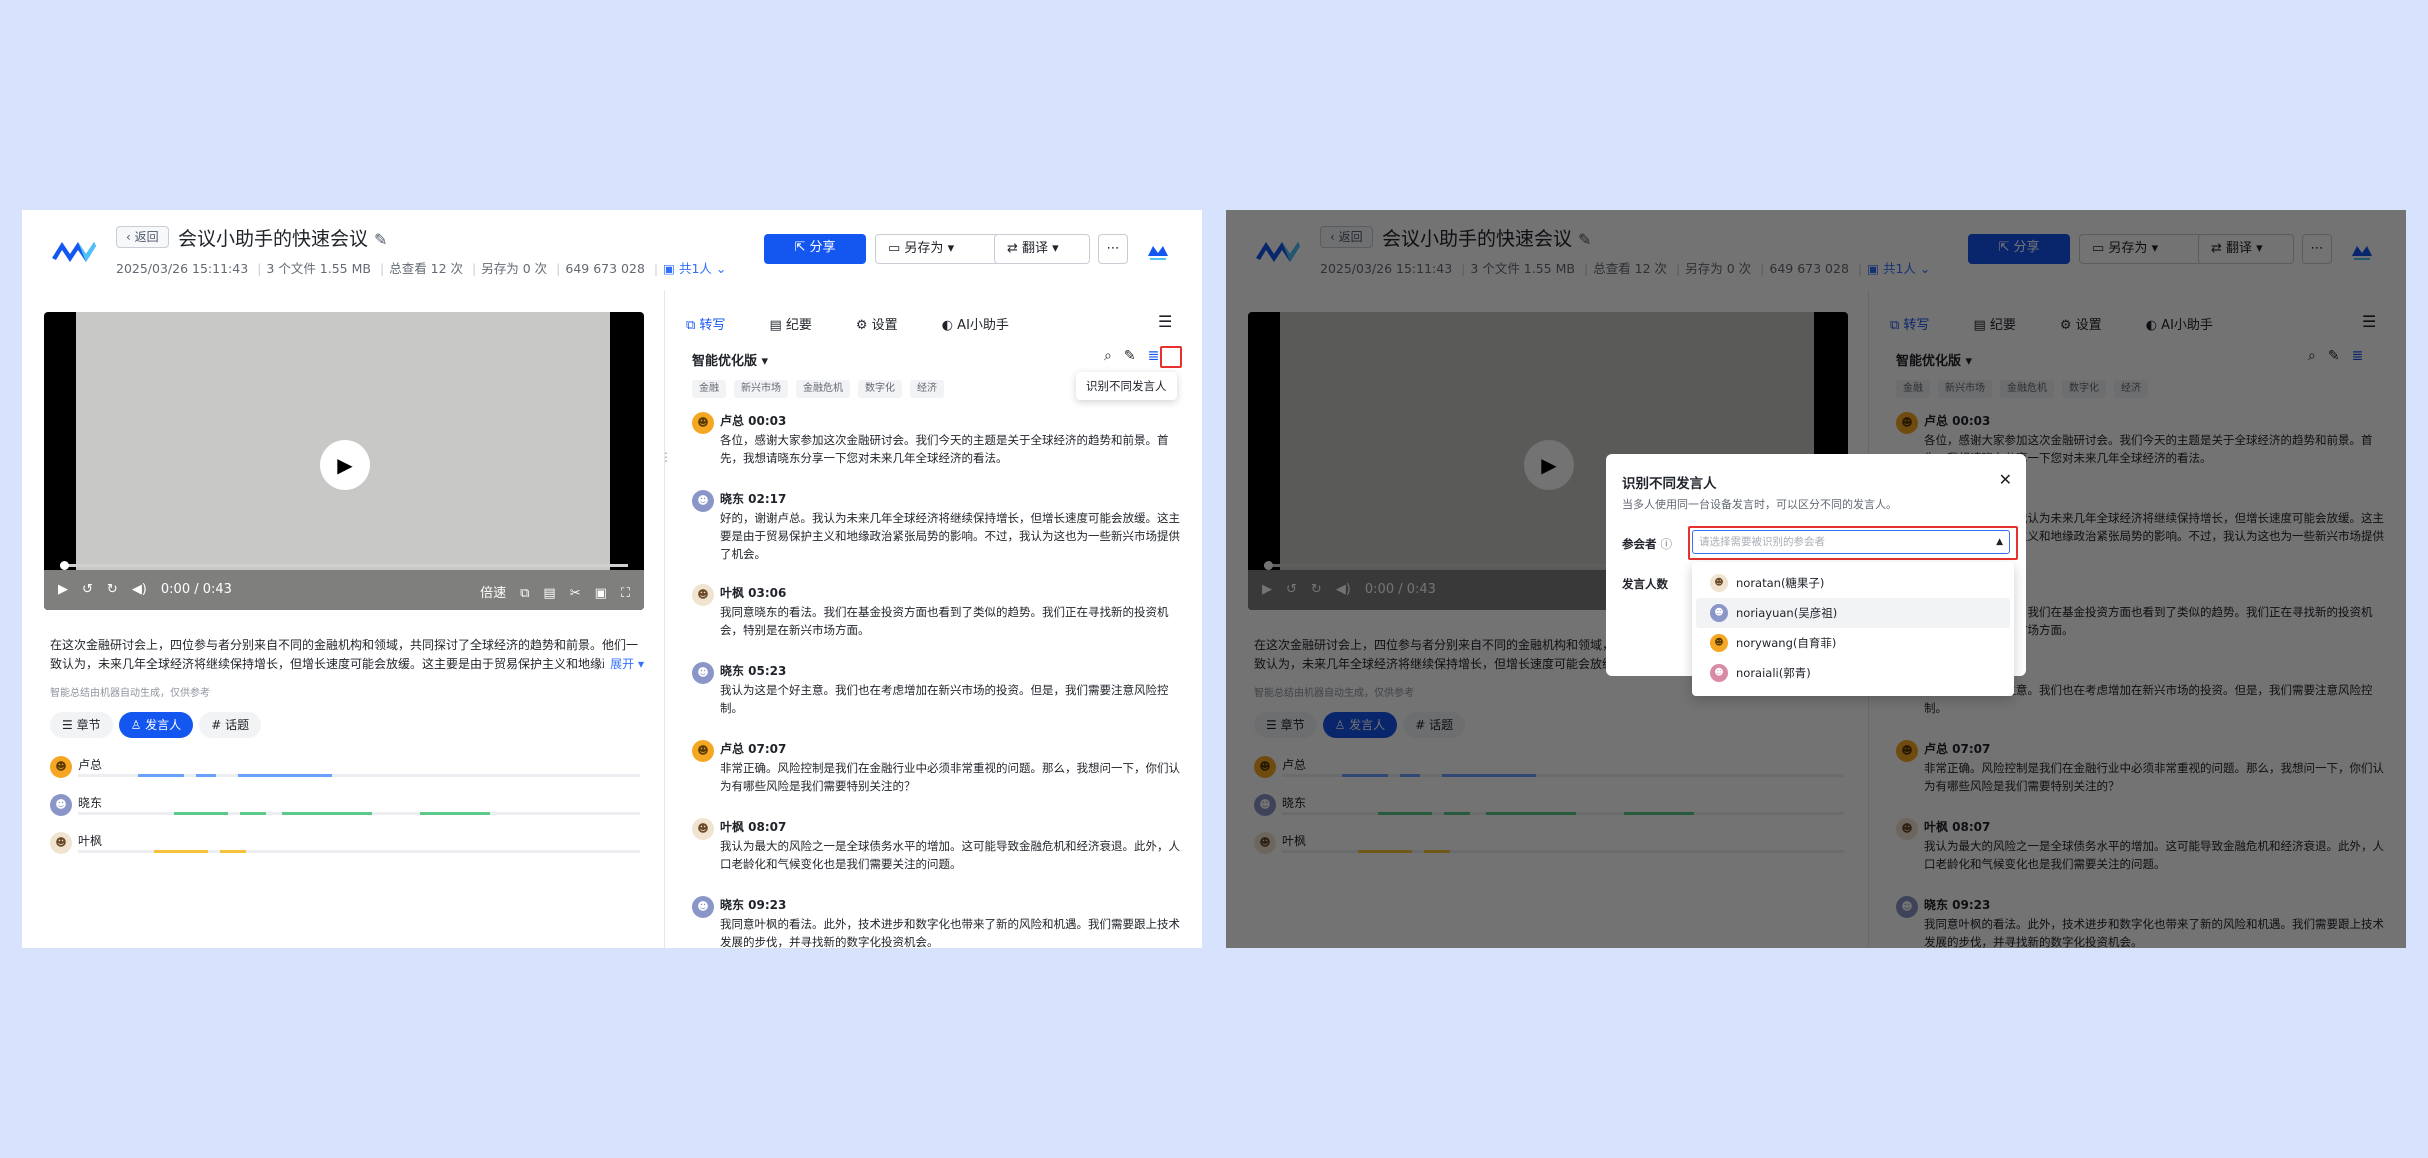 The width and height of the screenshot is (2428, 1158). Describe the element at coordinates (549, 593) in the screenshot. I see `caption-icon: ▤` at that location.